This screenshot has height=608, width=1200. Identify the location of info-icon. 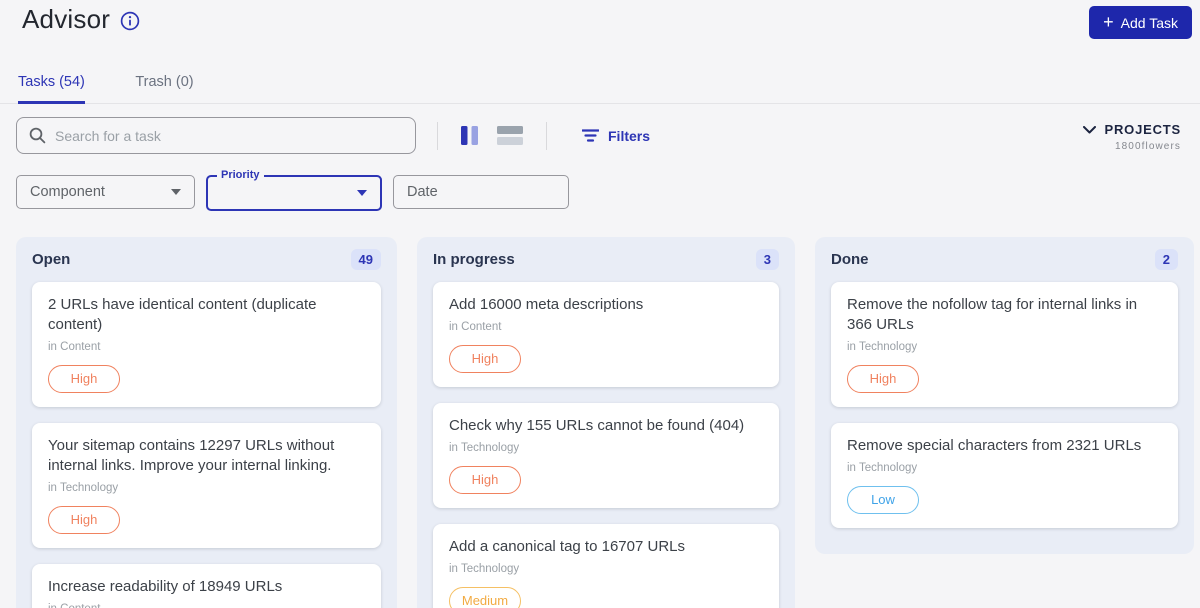
(130, 21).